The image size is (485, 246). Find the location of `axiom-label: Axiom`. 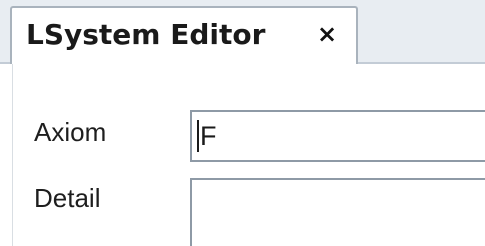

axiom-label: Axiom is located at coordinates (70, 132).